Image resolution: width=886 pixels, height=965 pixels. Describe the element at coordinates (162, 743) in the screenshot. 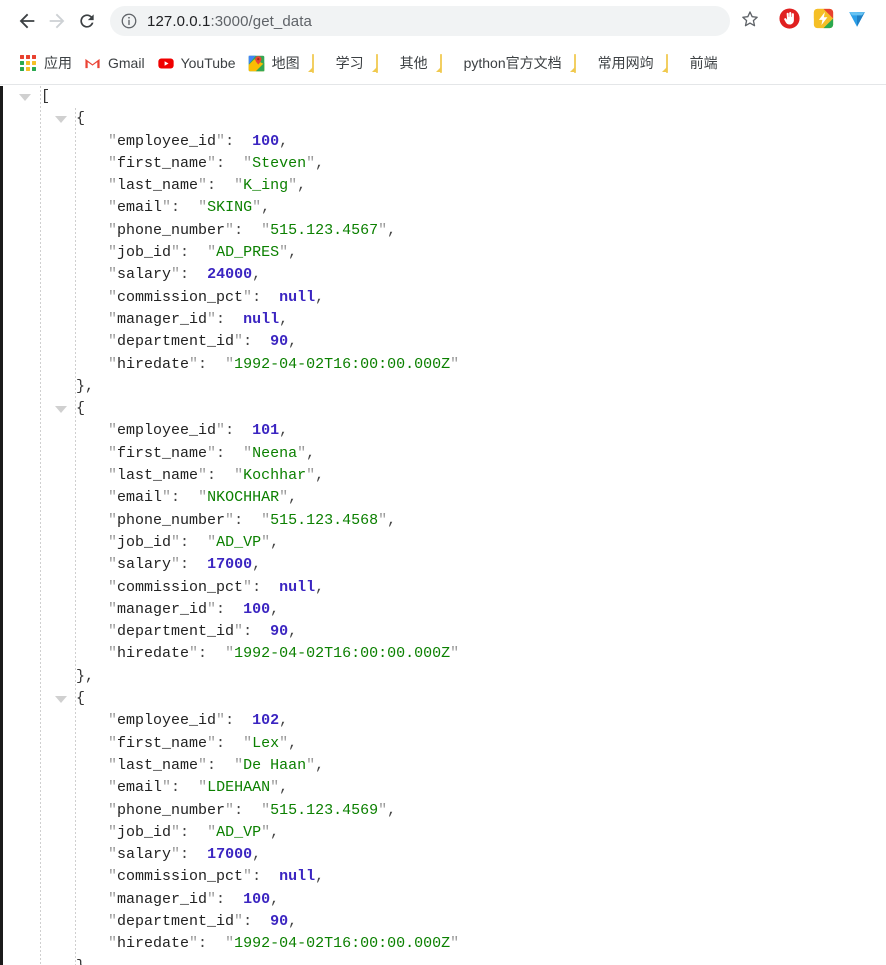

I see `json-key: first_name` at that location.